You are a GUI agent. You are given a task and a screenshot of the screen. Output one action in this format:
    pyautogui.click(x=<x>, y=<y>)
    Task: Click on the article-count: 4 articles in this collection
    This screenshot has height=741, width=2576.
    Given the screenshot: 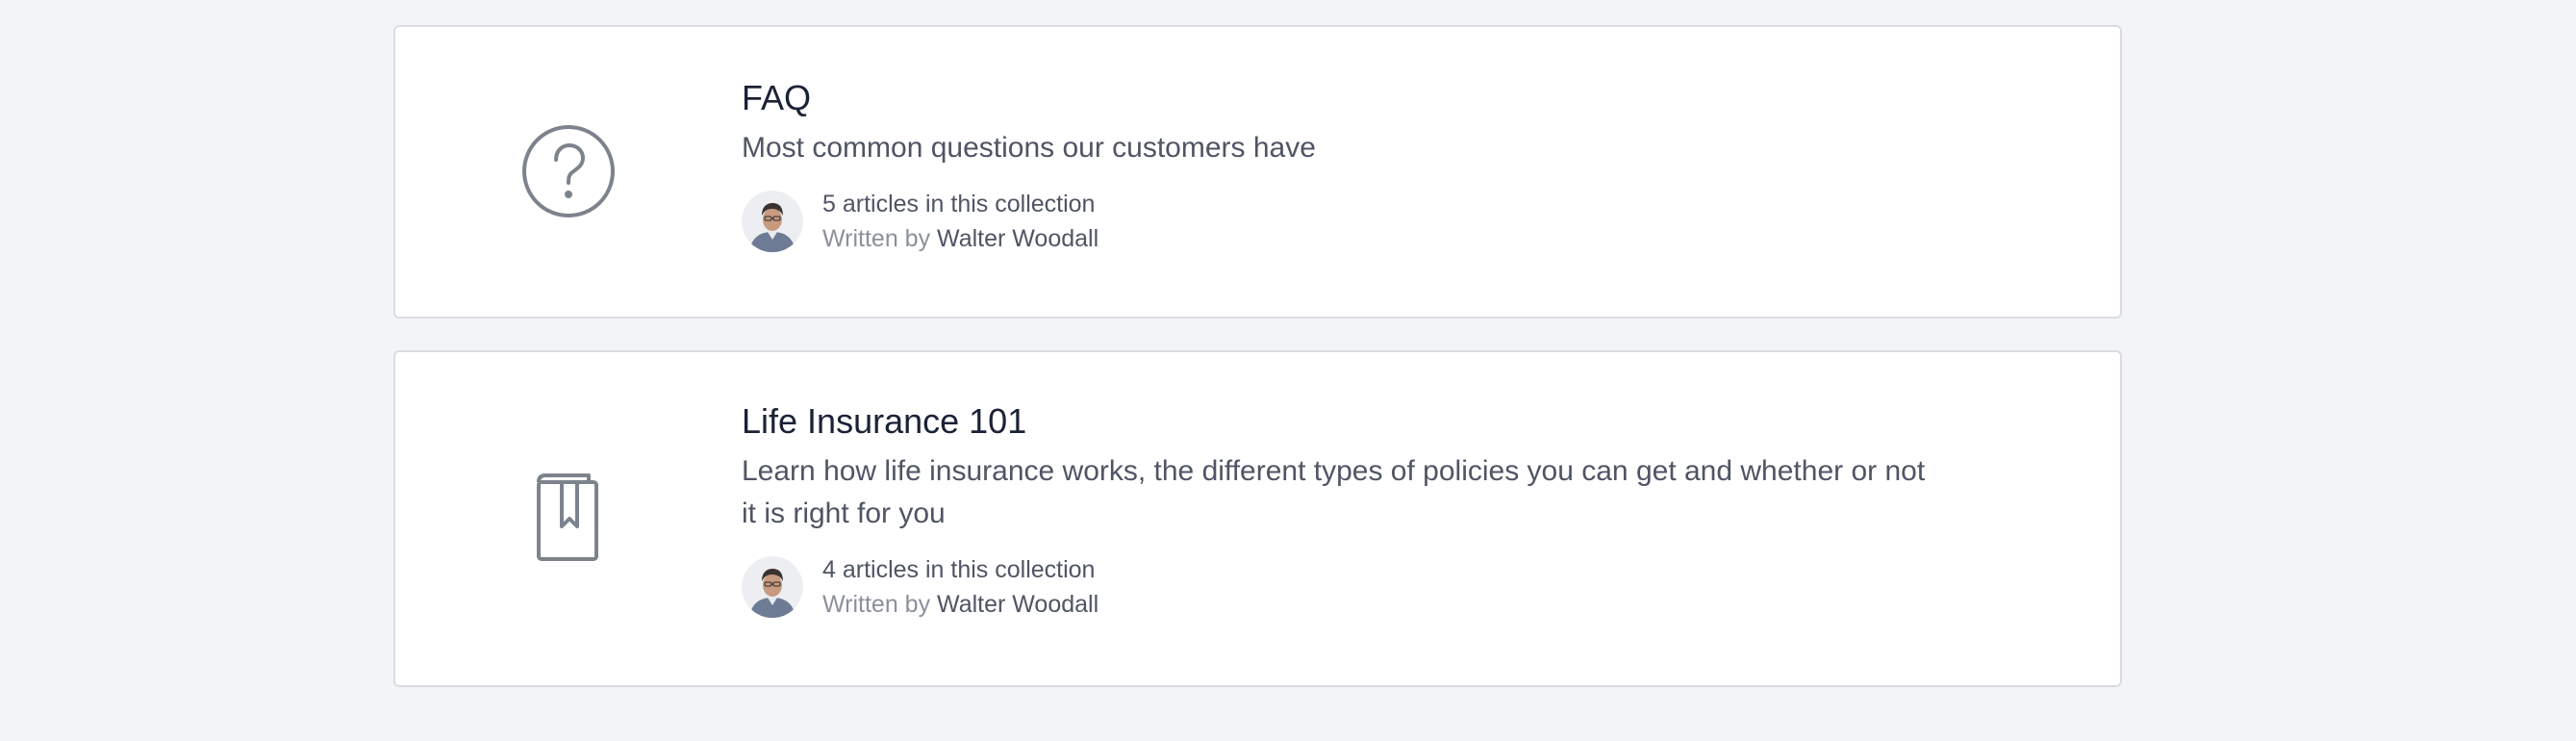 What is the action you would take?
    pyautogui.click(x=959, y=569)
    